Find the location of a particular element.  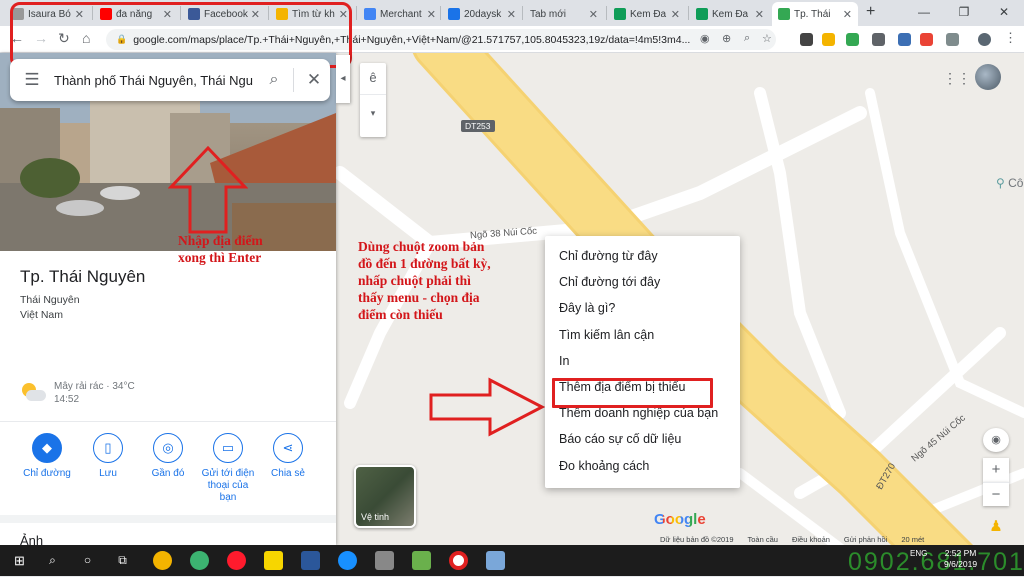

menu-item-search-nearby: Tìm kiếm lân cận is located at coordinates (642, 335).